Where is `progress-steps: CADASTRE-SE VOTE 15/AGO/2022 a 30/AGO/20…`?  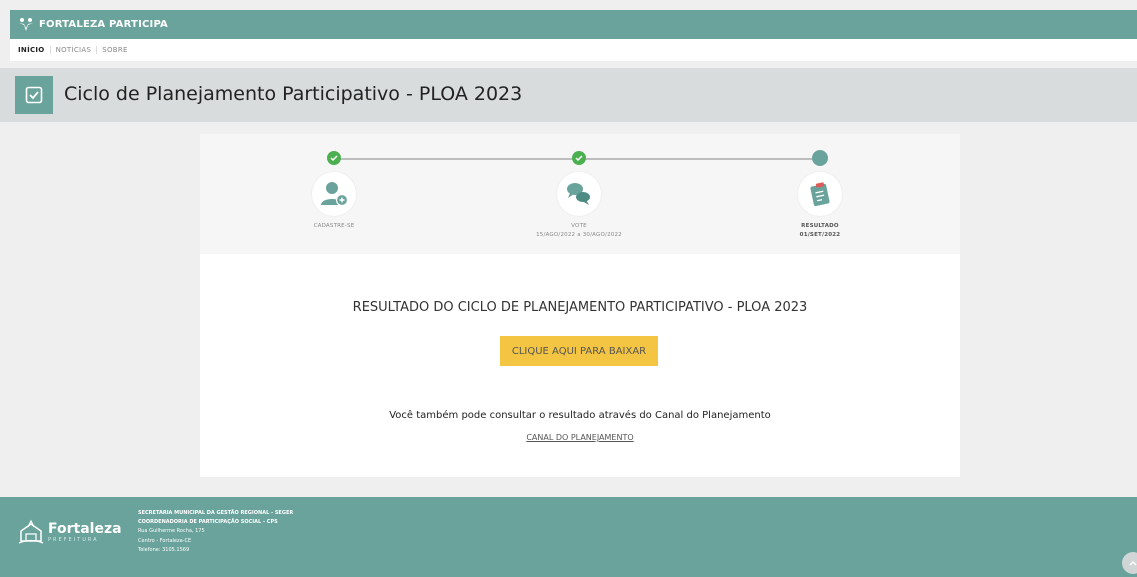 progress-steps: CADASTRE-SE VOTE 15/AGO/2022 a 30/AGO/20… is located at coordinates (580, 194).